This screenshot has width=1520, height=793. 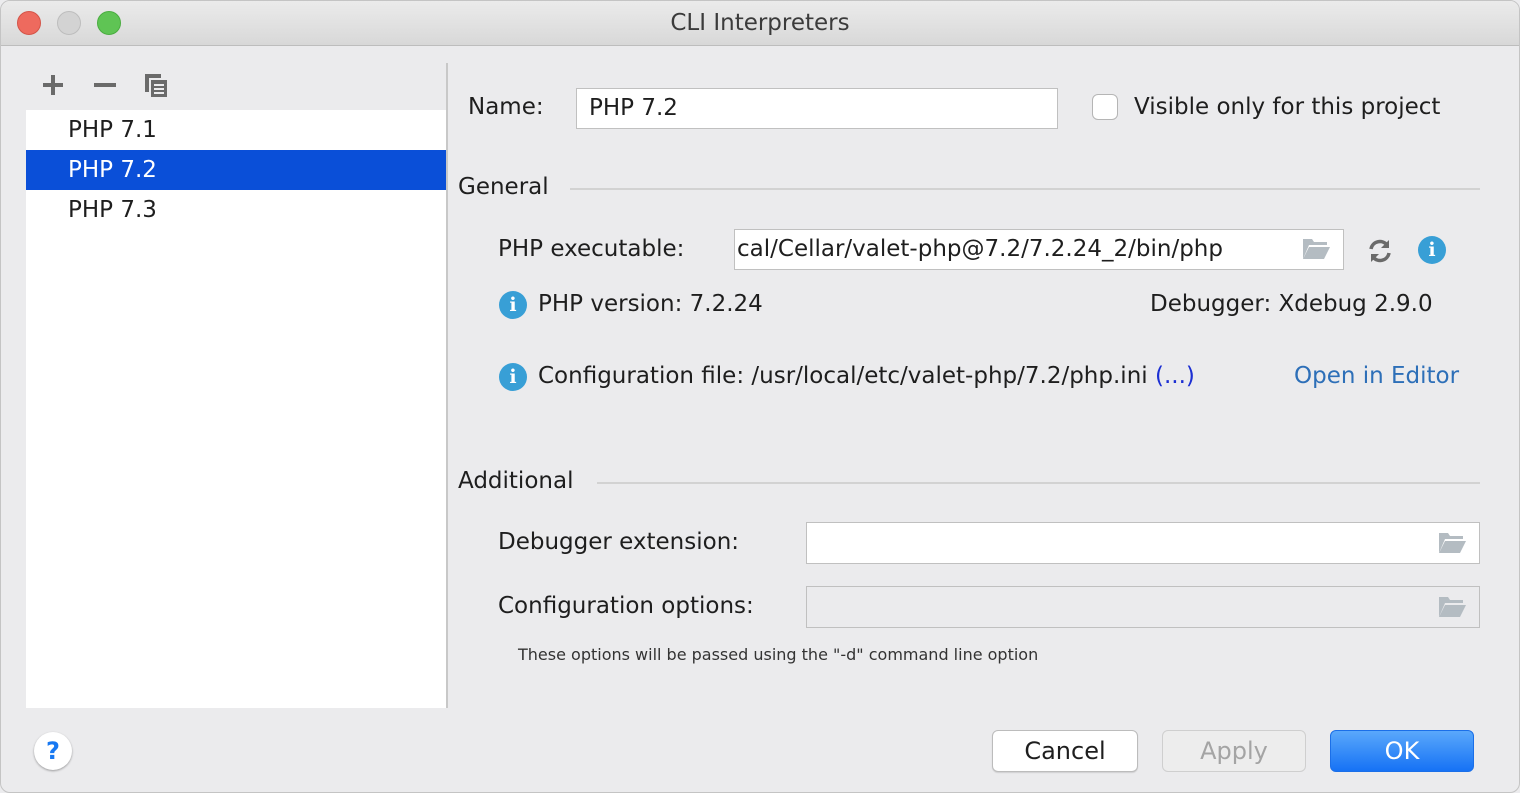 What do you see at coordinates (817, 108) in the screenshot?
I see `name-input: PHP 7.2` at bounding box center [817, 108].